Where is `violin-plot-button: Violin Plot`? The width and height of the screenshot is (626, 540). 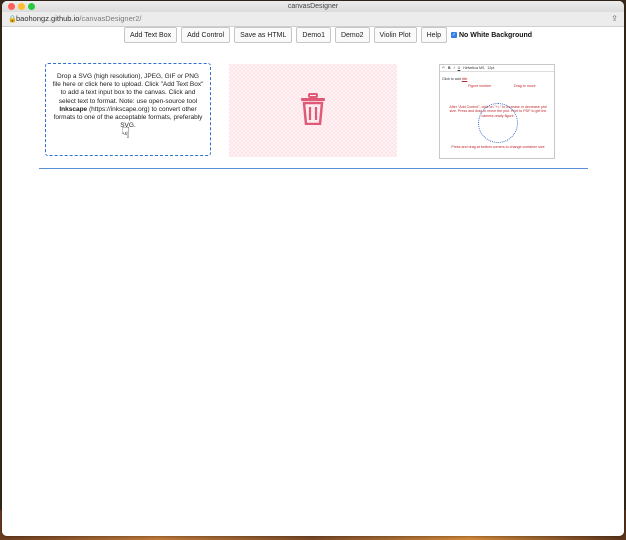 violin-plot-button: Violin Plot is located at coordinates (395, 35).